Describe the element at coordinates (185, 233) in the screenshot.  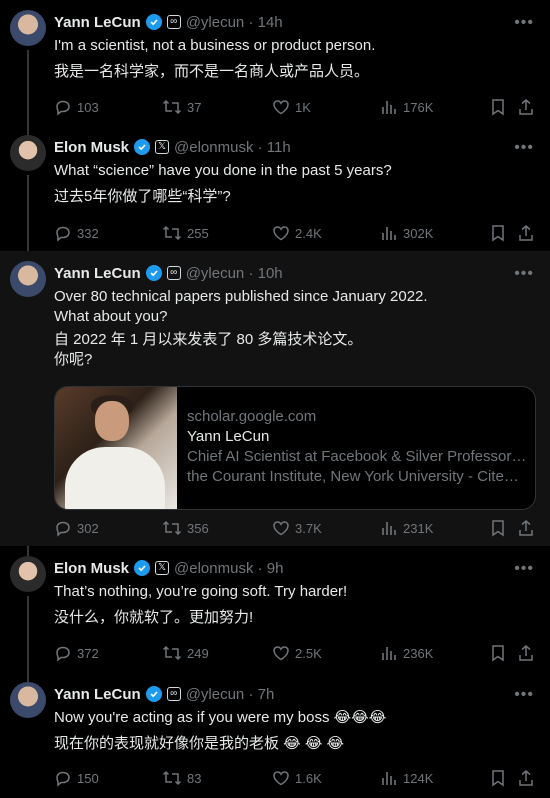
I see `repost-button: 255` at that location.